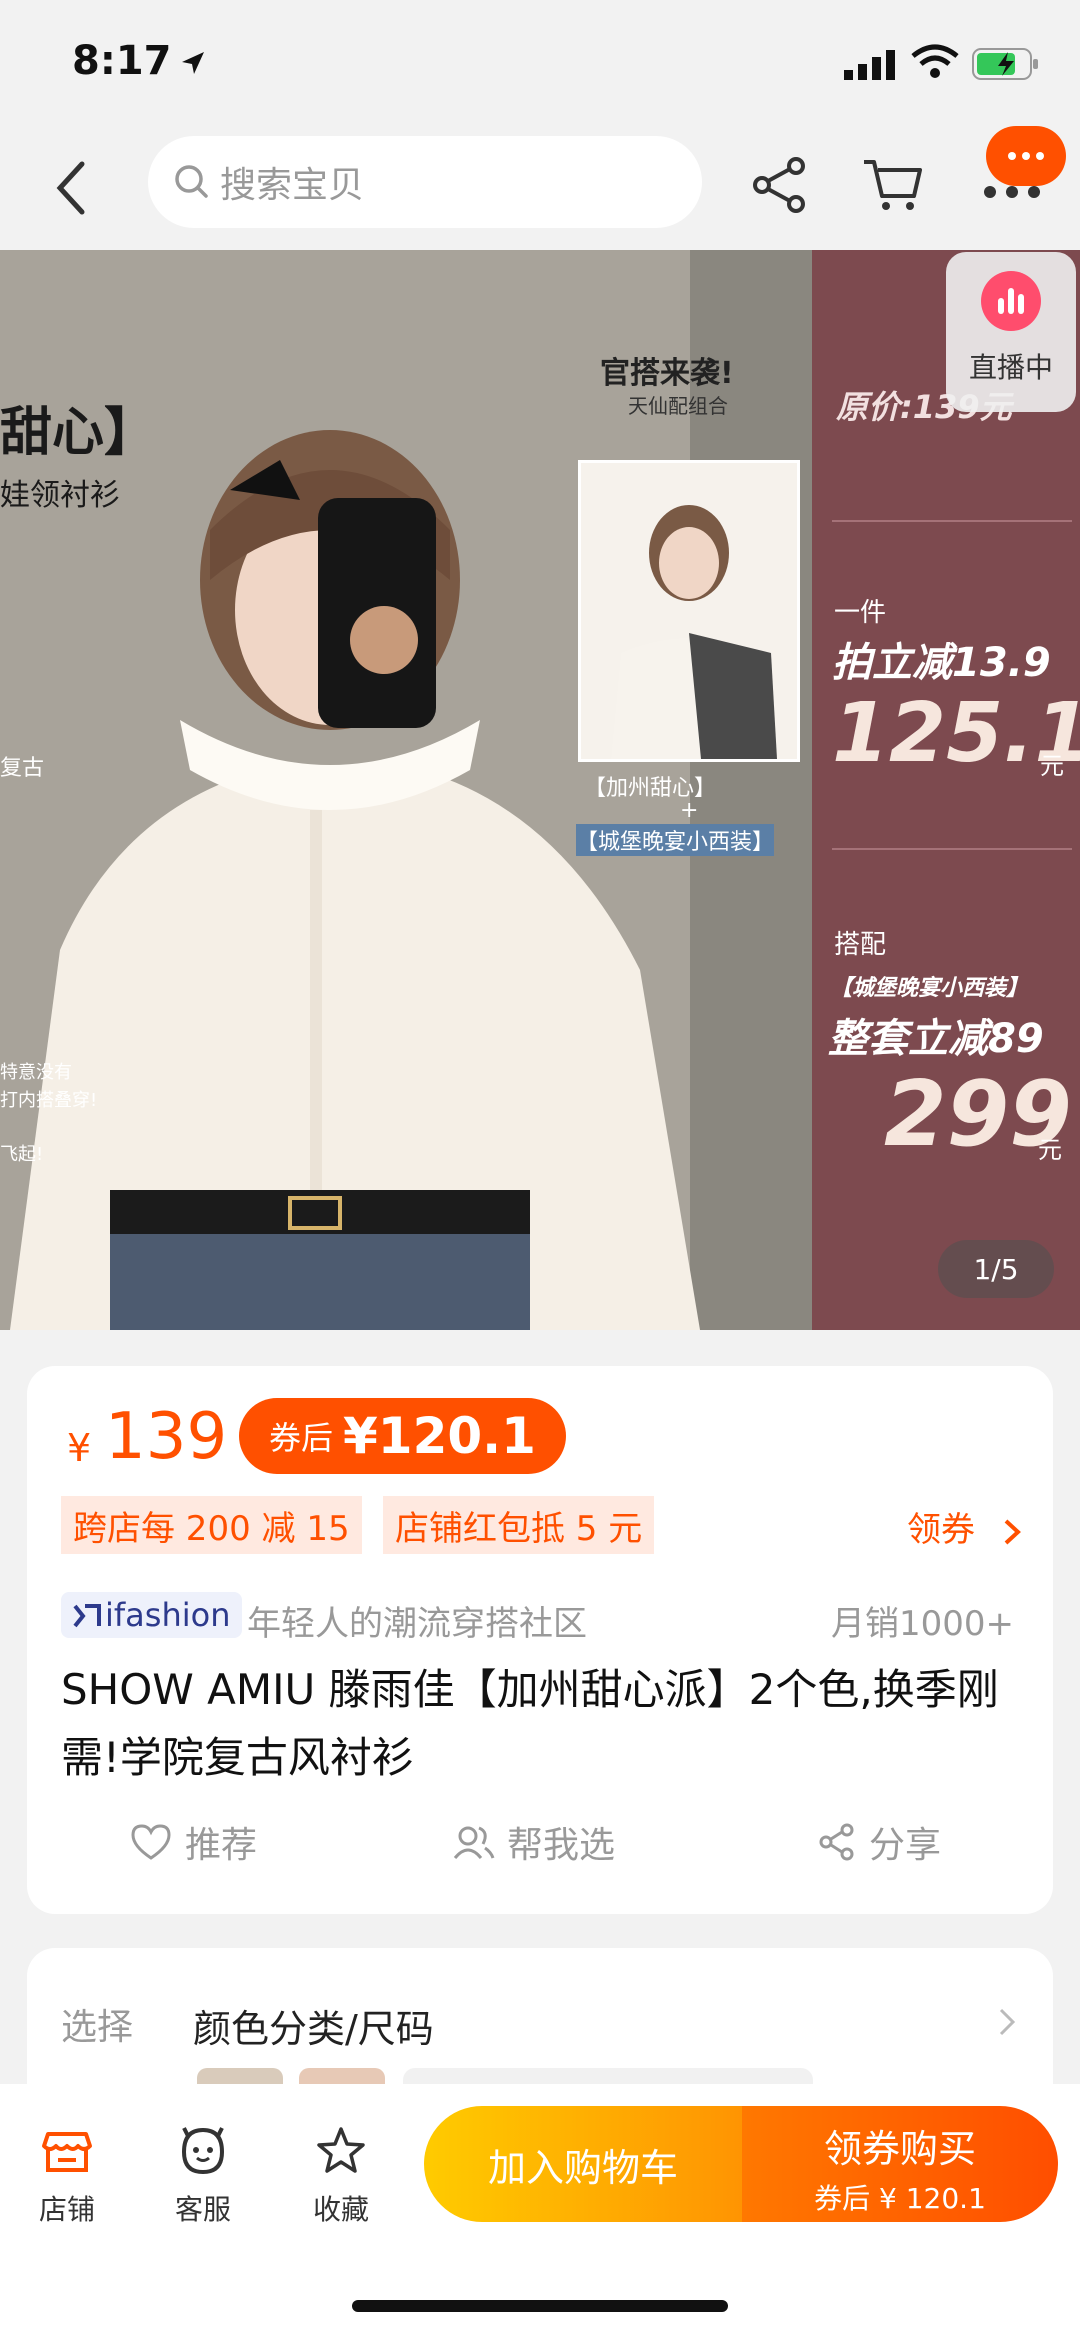  Describe the element at coordinates (151, 1842) in the screenshot. I see `heart-icon` at that location.